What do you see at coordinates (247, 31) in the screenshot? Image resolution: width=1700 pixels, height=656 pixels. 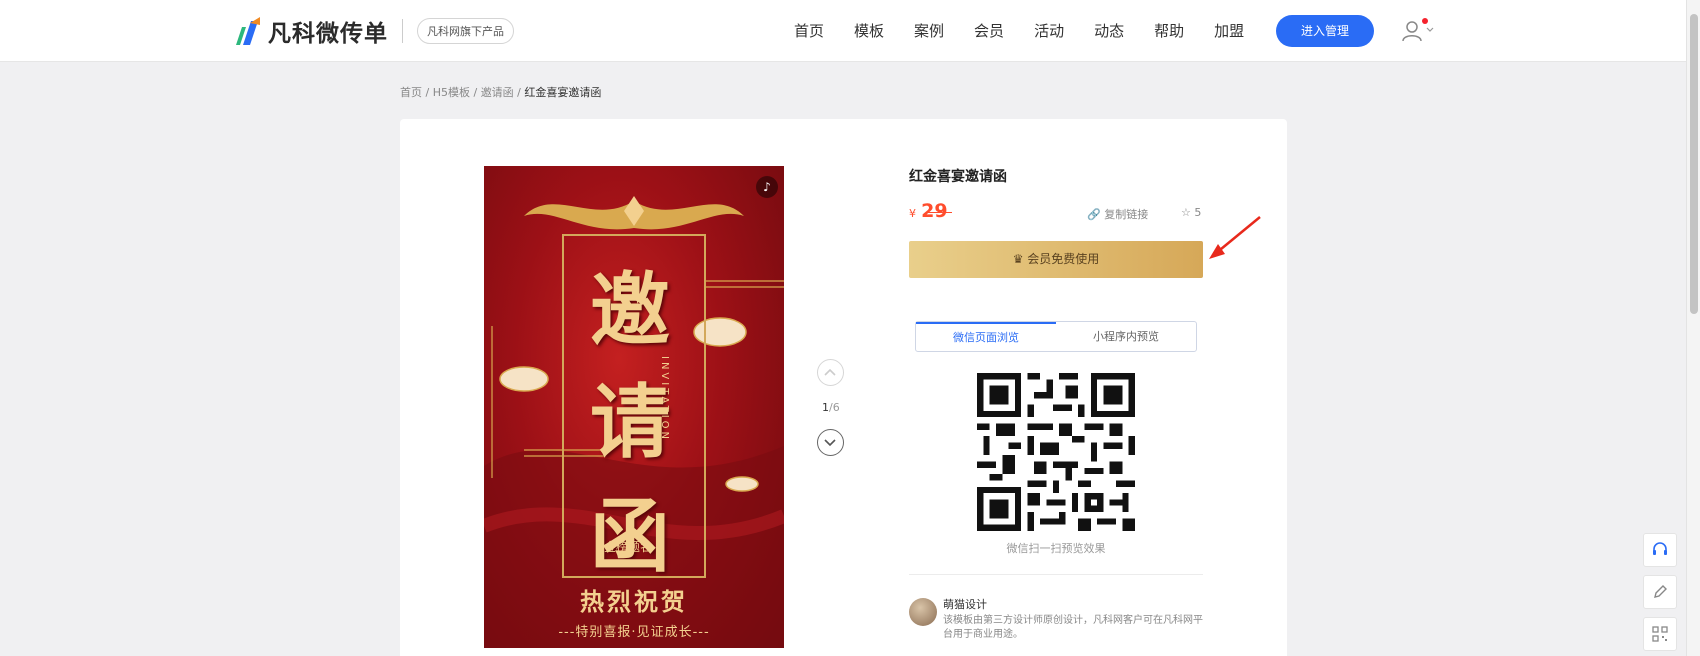 I see `logo-icon` at bounding box center [247, 31].